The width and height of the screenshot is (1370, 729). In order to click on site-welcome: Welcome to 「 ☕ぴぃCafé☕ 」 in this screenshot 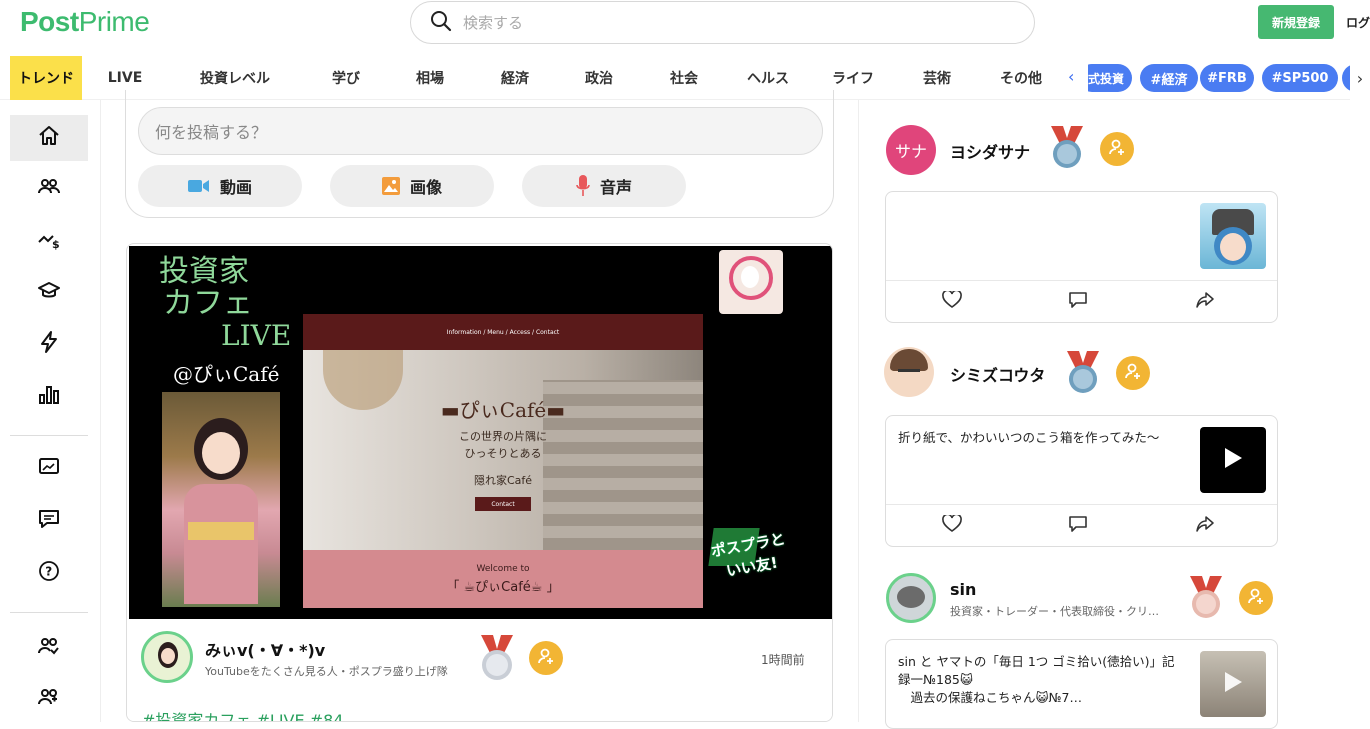, I will do `click(503, 579)`.